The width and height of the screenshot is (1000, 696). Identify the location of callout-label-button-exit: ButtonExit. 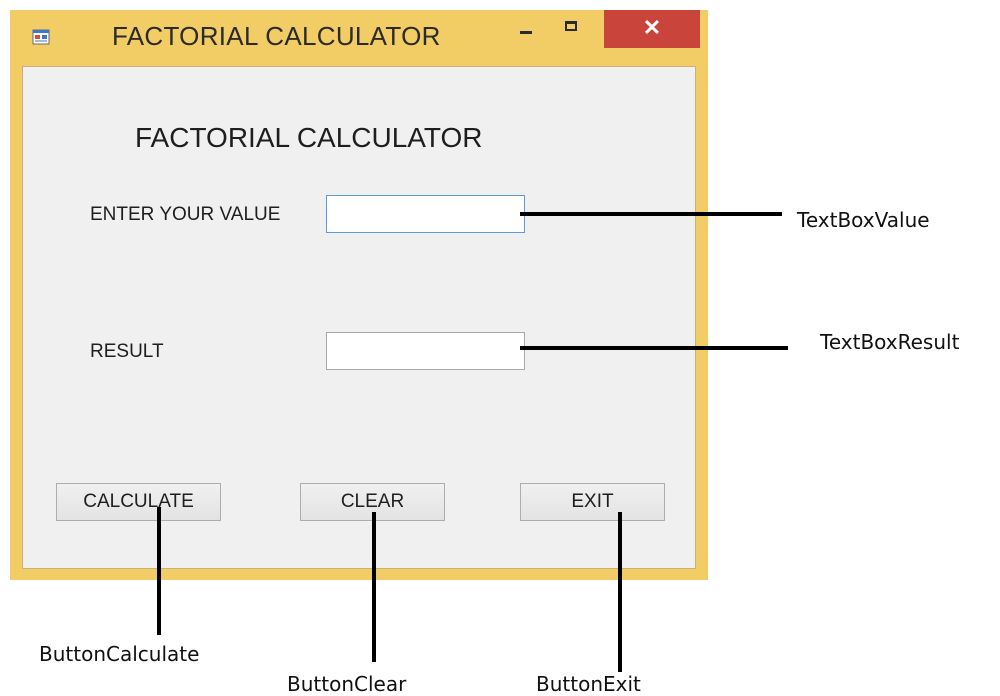
(588, 684).